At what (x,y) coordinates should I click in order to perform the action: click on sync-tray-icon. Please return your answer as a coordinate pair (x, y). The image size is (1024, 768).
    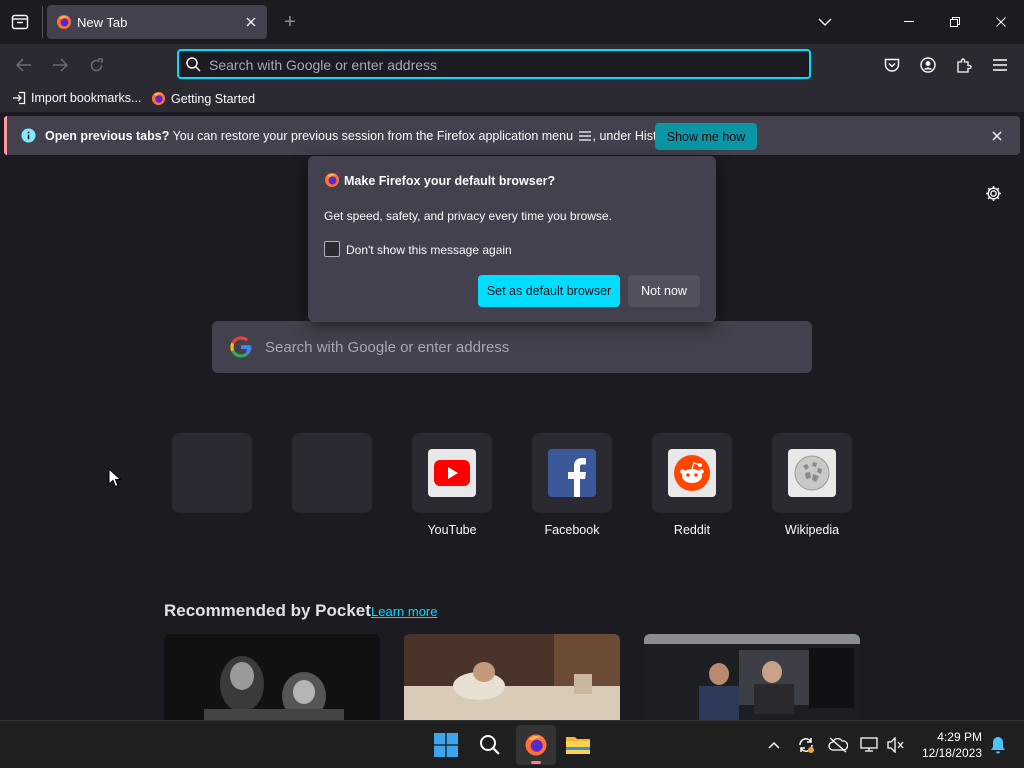
    Looking at the image, I should click on (806, 745).